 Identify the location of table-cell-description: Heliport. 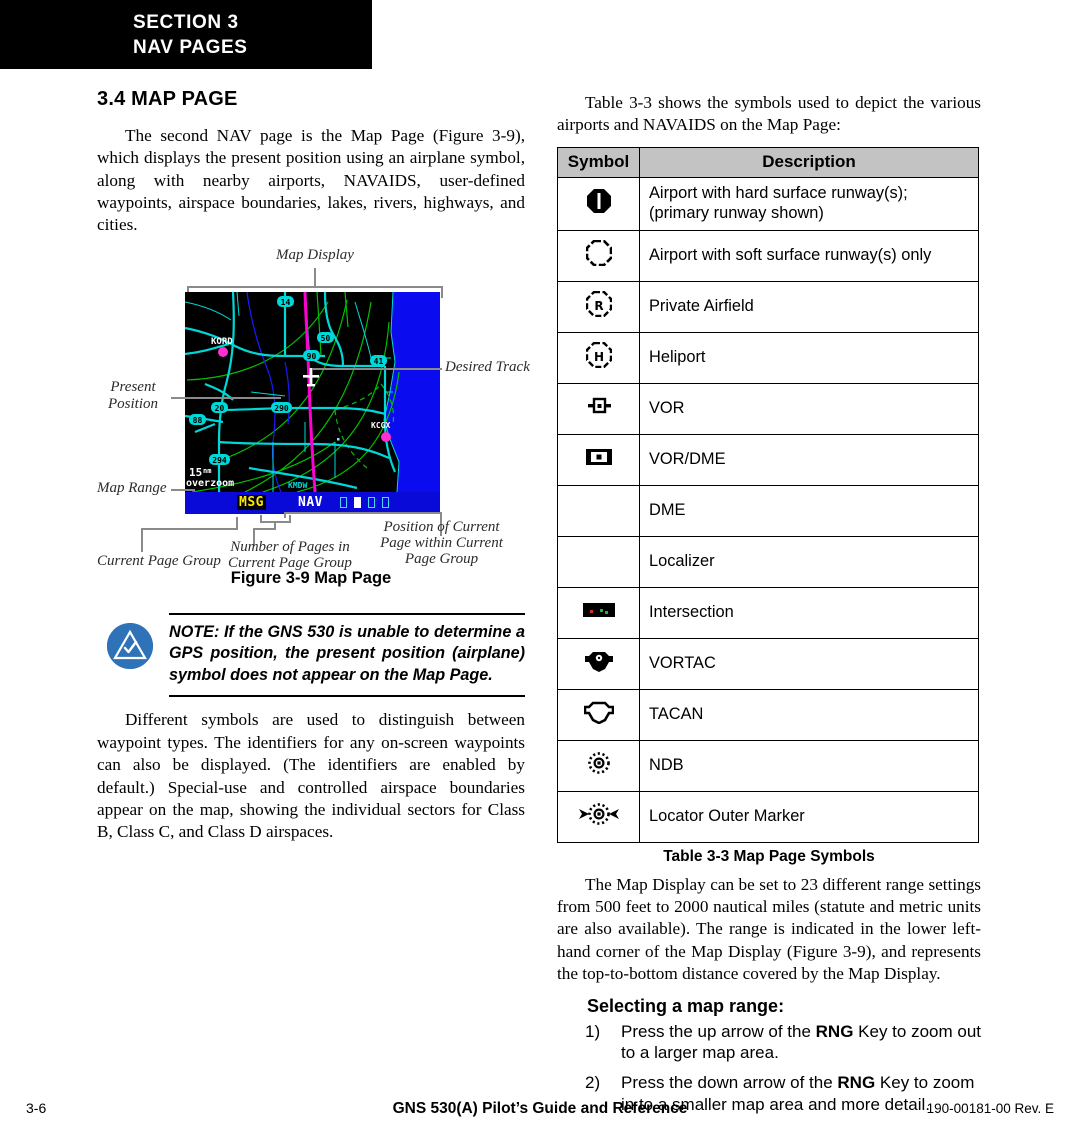
(809, 357).